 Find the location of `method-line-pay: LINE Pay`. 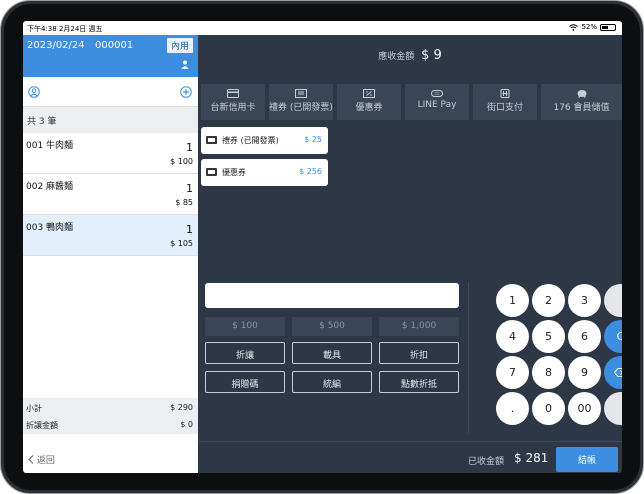

method-line-pay: LINE Pay is located at coordinates (437, 102).